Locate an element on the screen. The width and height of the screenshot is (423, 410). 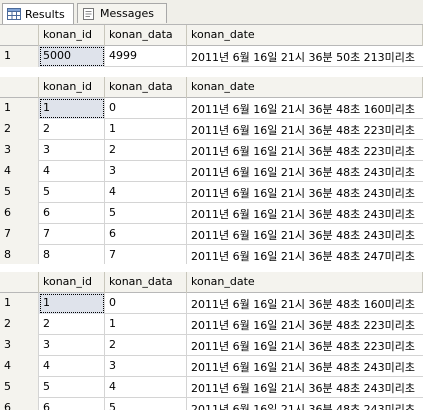
cell-konan-data: 6 is located at coordinates (146, 234).